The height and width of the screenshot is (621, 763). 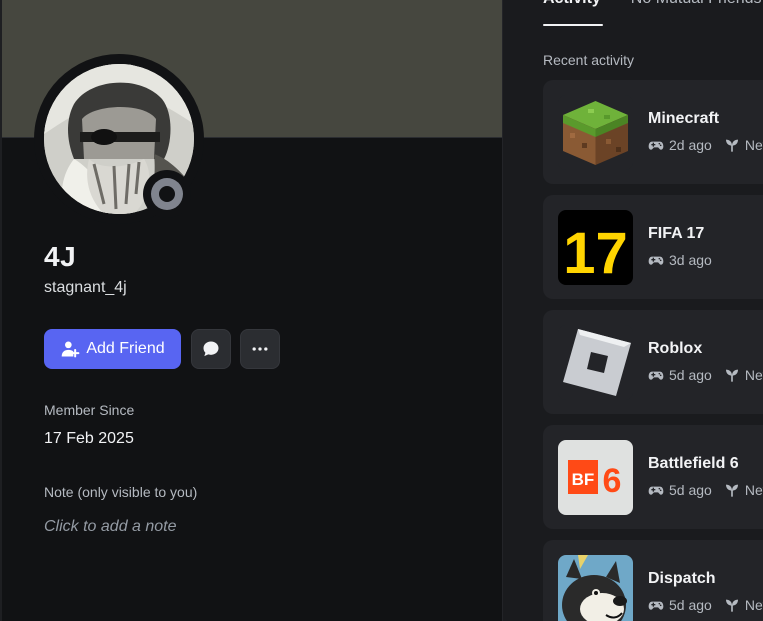 What do you see at coordinates (595, 362) in the screenshot?
I see `roblox-icon` at bounding box center [595, 362].